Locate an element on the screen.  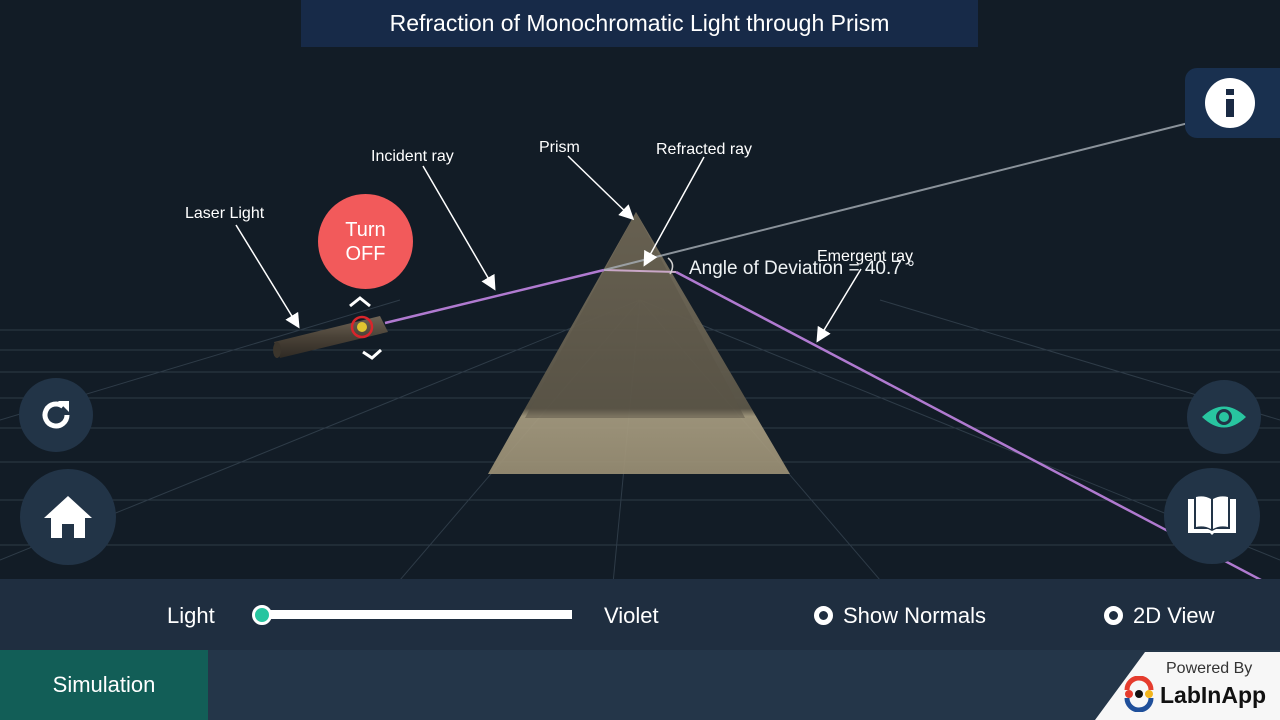
brand-name: LabInApp is located at coordinates (1213, 695).